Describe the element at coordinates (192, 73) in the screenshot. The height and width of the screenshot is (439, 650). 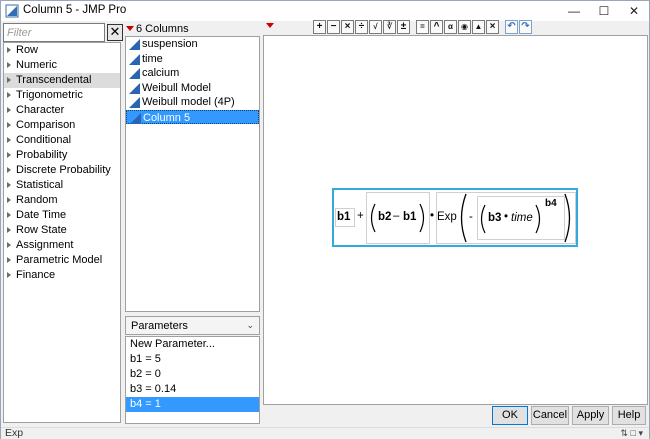
I see `column-item: calcium` at that location.